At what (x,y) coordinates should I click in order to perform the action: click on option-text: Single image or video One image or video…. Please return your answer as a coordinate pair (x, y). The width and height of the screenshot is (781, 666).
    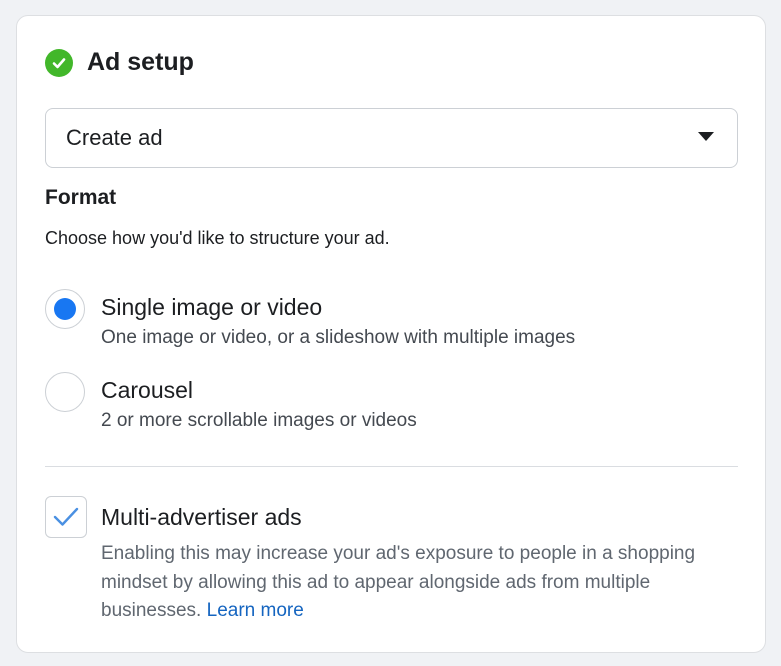
    Looking at the image, I should click on (338, 319).